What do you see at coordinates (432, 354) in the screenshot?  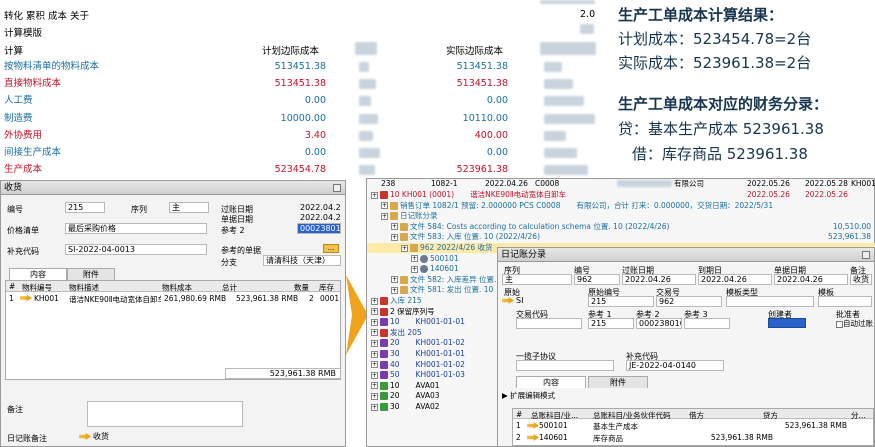 I see `tree-node: +30 KH001-01-01` at bounding box center [432, 354].